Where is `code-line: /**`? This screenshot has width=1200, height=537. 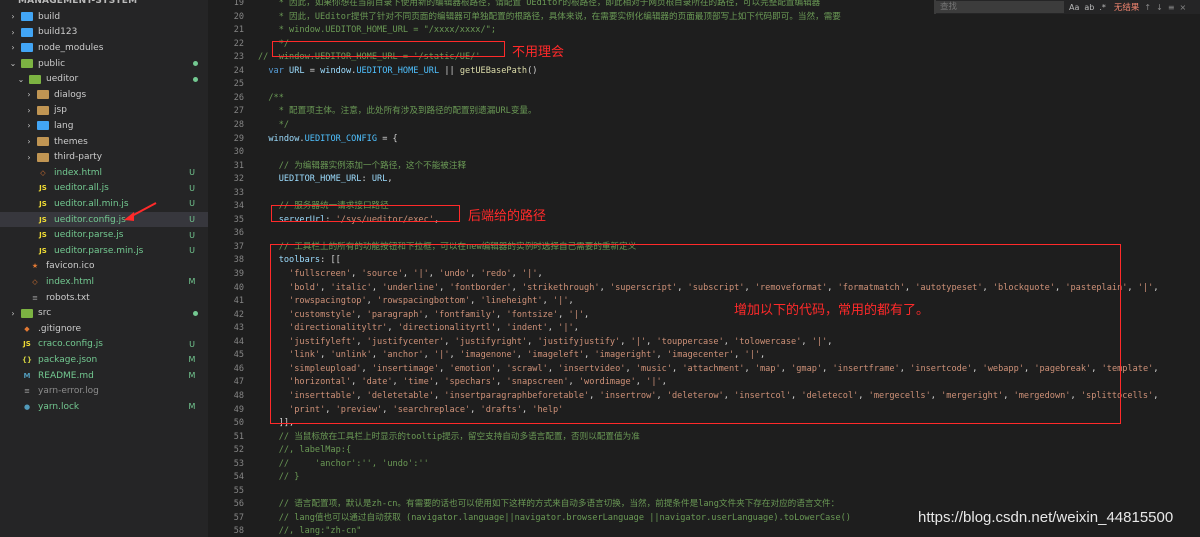
code-line: /** is located at coordinates (271, 98).